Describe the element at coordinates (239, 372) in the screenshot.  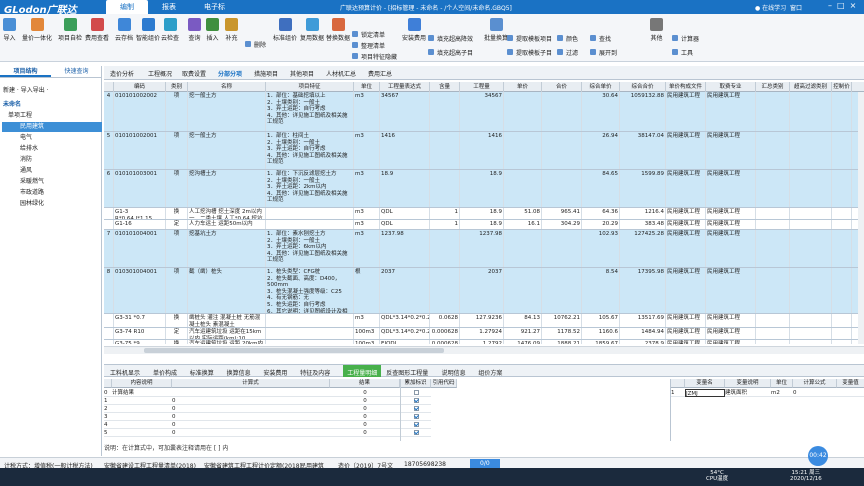
I see `detail-tab: 换算信息` at that location.